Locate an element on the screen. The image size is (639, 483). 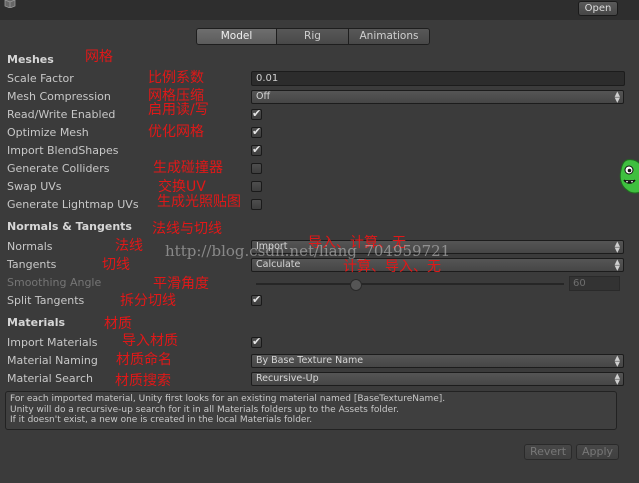
lightmap-uvs-label: Generate Lightmap UVs is located at coordinates (73, 204).